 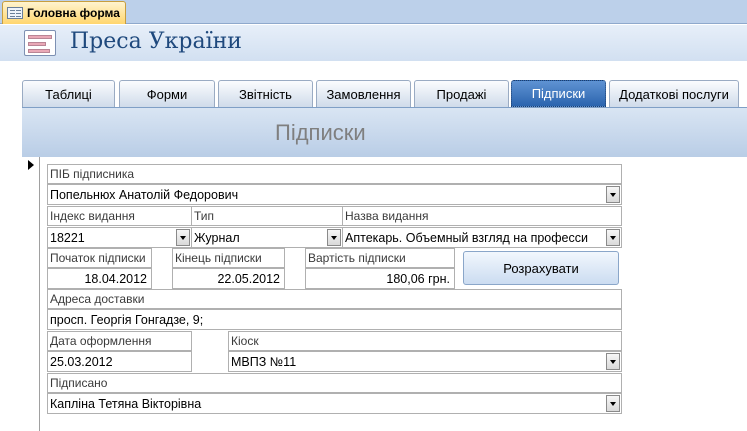 I want to click on cost-field: 180,06 грн., so click(x=380, y=278).